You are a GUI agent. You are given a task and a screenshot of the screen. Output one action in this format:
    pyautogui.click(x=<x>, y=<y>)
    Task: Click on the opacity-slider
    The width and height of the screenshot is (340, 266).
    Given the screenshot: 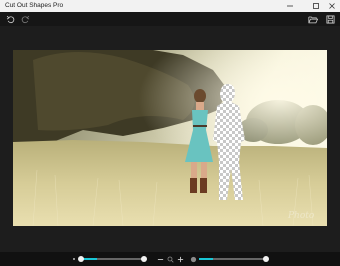 What is the action you would take?
    pyautogui.click(x=234, y=259)
    